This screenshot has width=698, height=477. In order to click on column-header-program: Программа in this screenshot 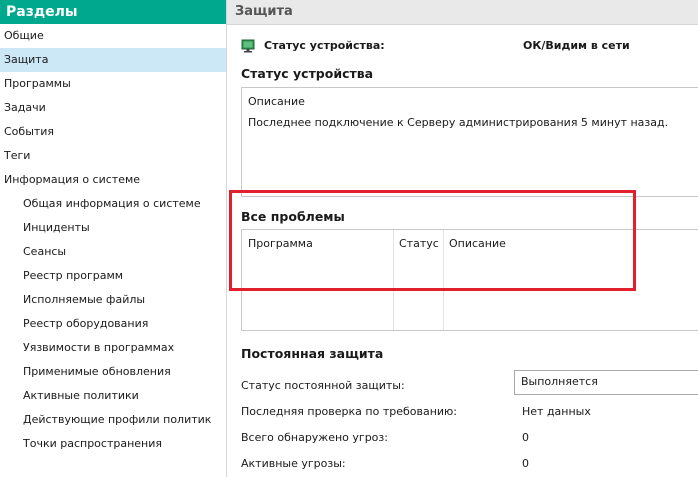, I will do `click(280, 243)`.